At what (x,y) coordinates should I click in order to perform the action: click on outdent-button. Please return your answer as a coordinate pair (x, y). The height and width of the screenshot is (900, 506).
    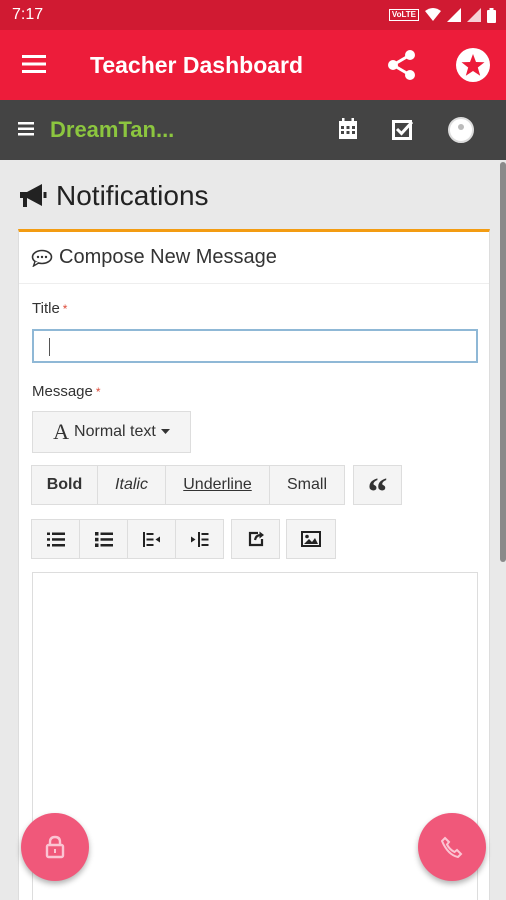
    Looking at the image, I should click on (151, 539).